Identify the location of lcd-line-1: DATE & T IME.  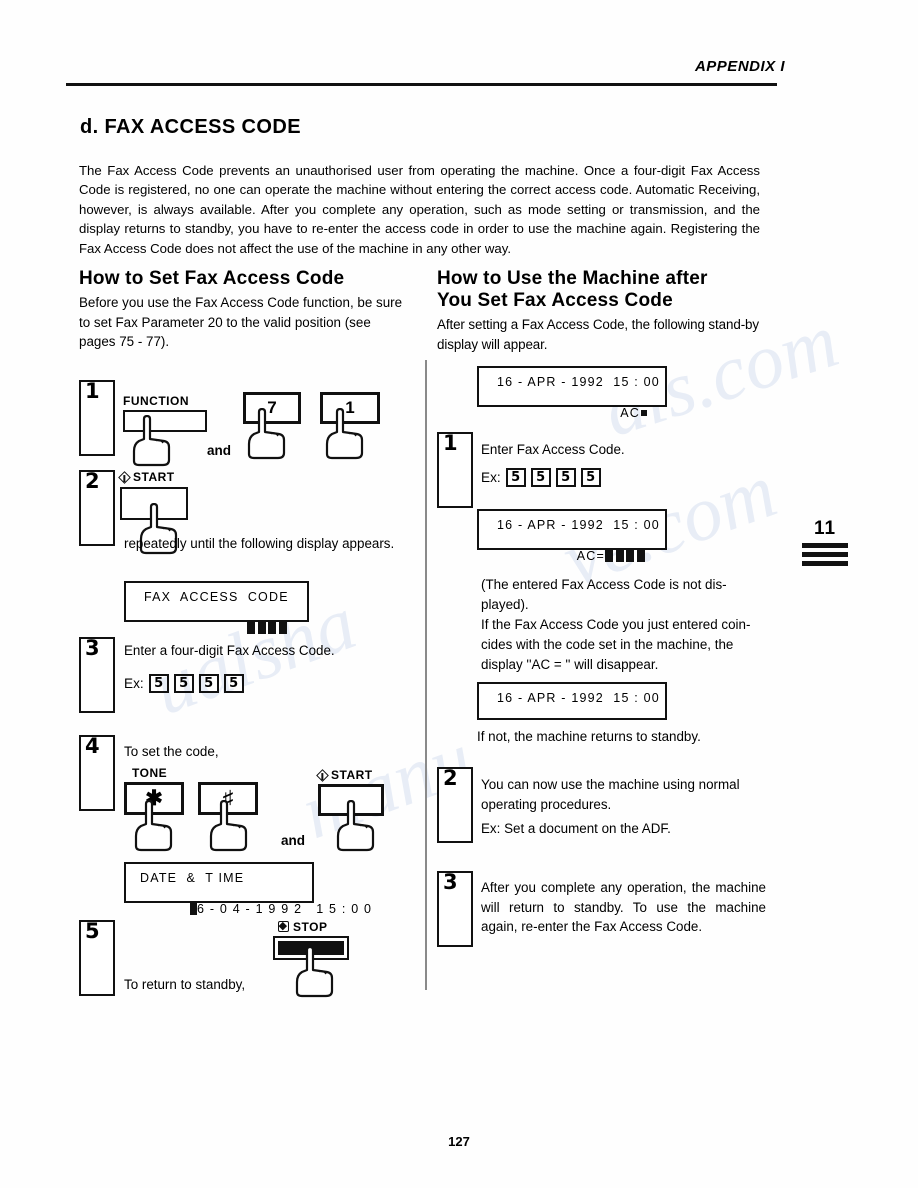
(192, 878).